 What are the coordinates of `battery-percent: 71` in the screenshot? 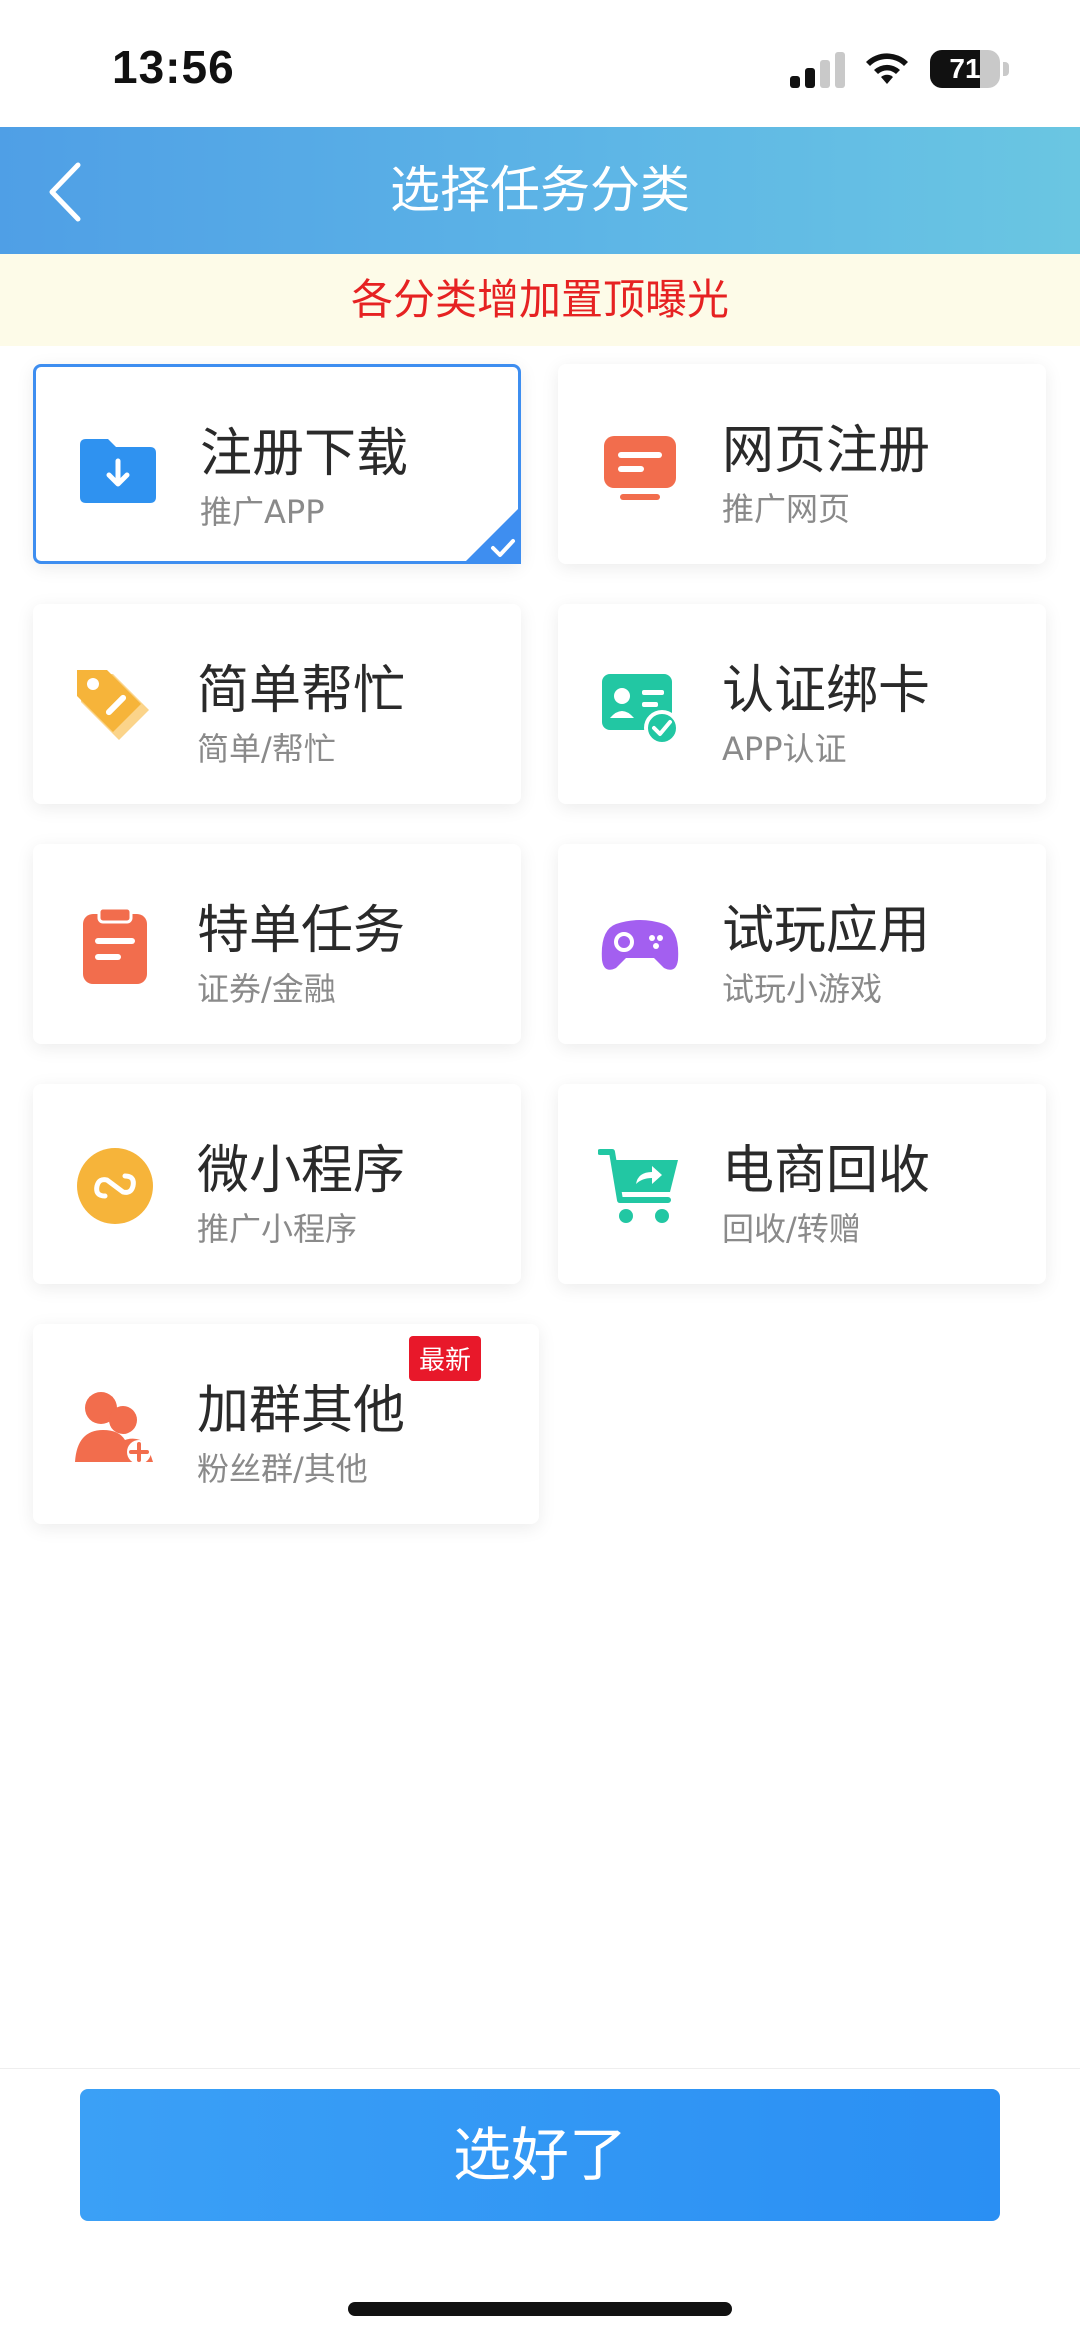 It's located at (965, 68).